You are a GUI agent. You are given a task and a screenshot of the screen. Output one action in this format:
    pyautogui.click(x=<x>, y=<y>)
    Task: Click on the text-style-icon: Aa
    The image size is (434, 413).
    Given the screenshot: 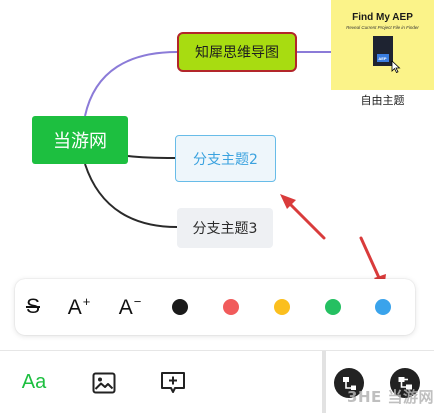 What is the action you would take?
    pyautogui.click(x=34, y=382)
    